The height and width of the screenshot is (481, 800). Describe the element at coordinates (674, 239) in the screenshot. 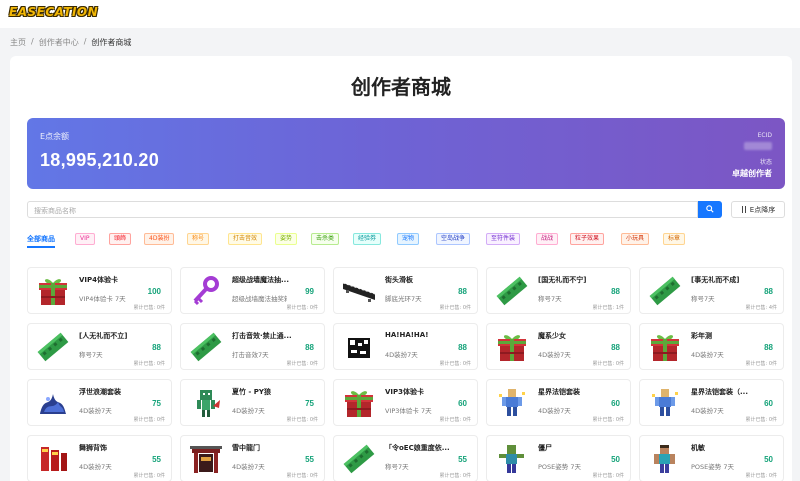

I see `category-tag: 标章` at that location.